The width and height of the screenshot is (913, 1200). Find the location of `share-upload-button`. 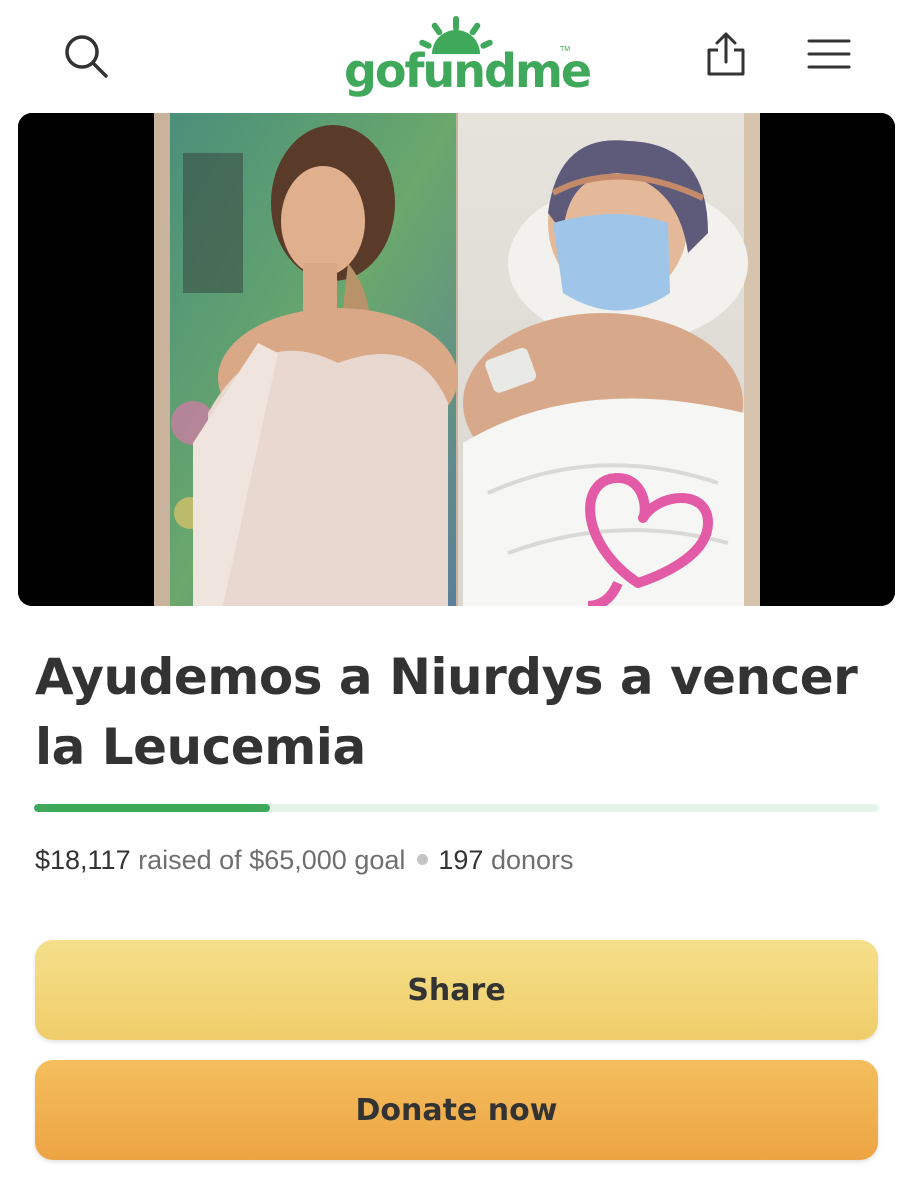

share-upload-button is located at coordinates (726, 54).